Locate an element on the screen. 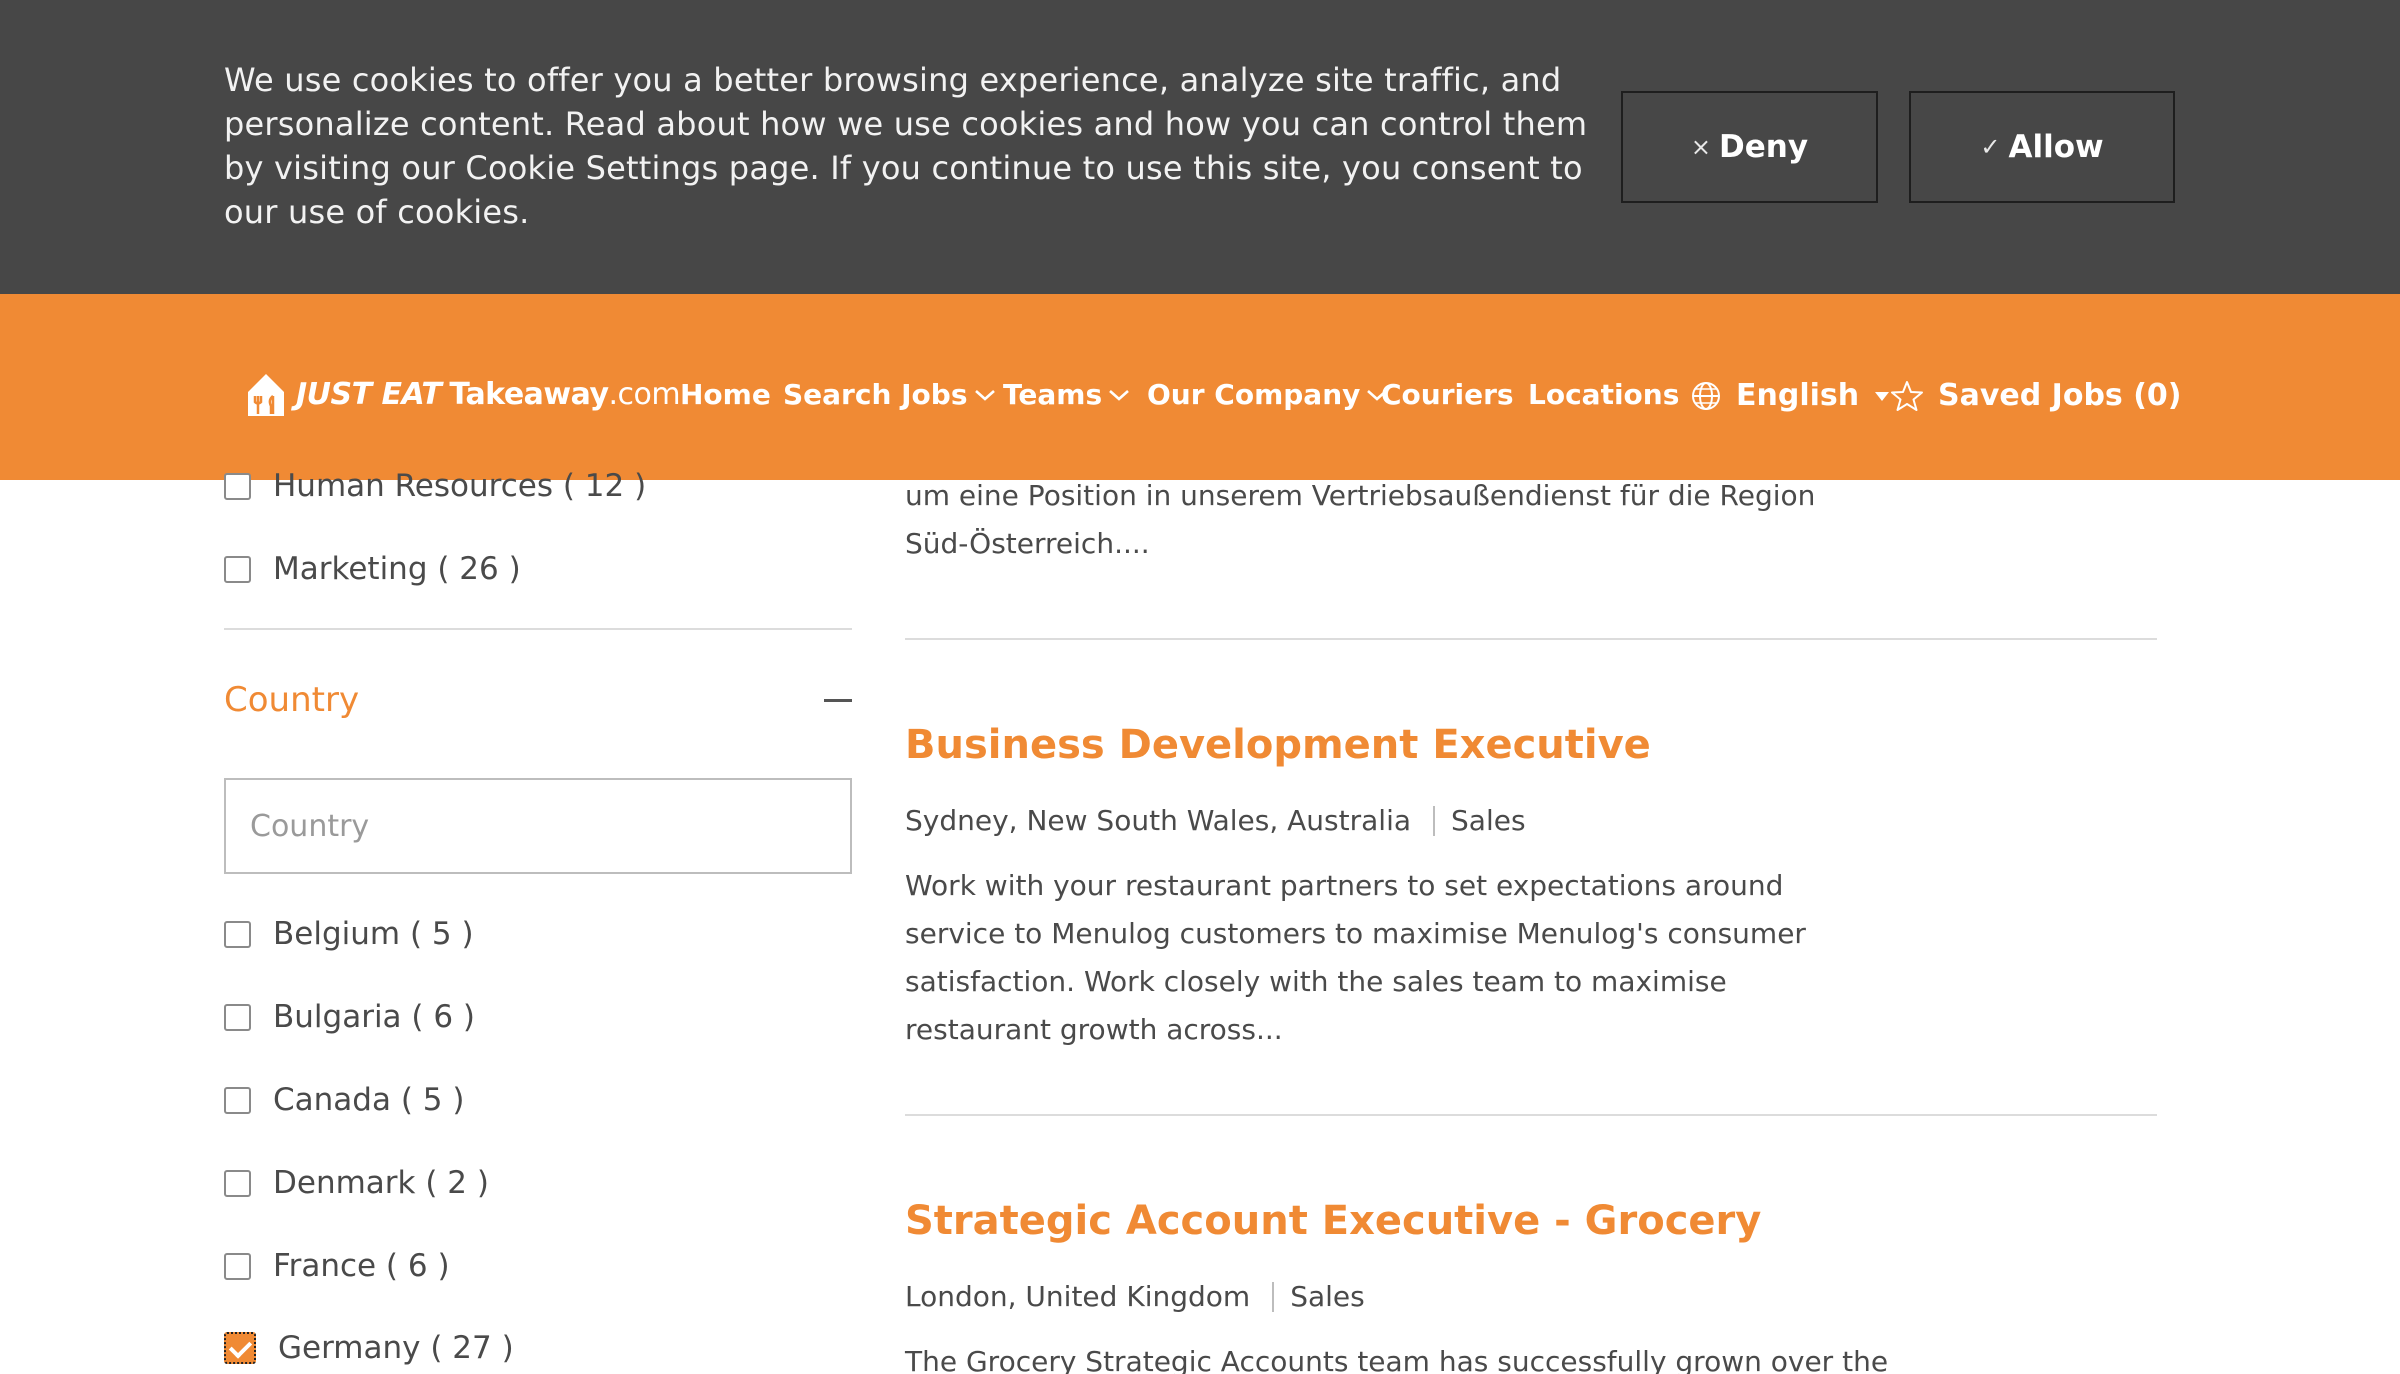 This screenshot has height=1374, width=2400. nav-search-jobs: Search Jobs is located at coordinates (889, 394).